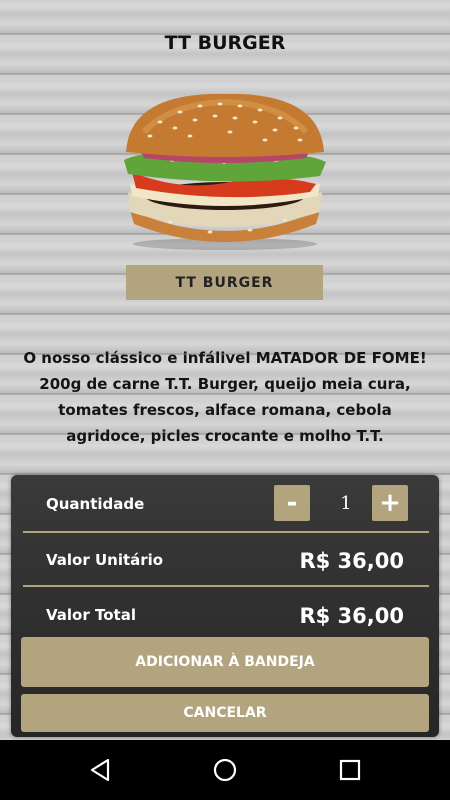 The height and width of the screenshot is (800, 450). Describe the element at coordinates (350, 770) in the screenshot. I see `recents-icon` at that location.